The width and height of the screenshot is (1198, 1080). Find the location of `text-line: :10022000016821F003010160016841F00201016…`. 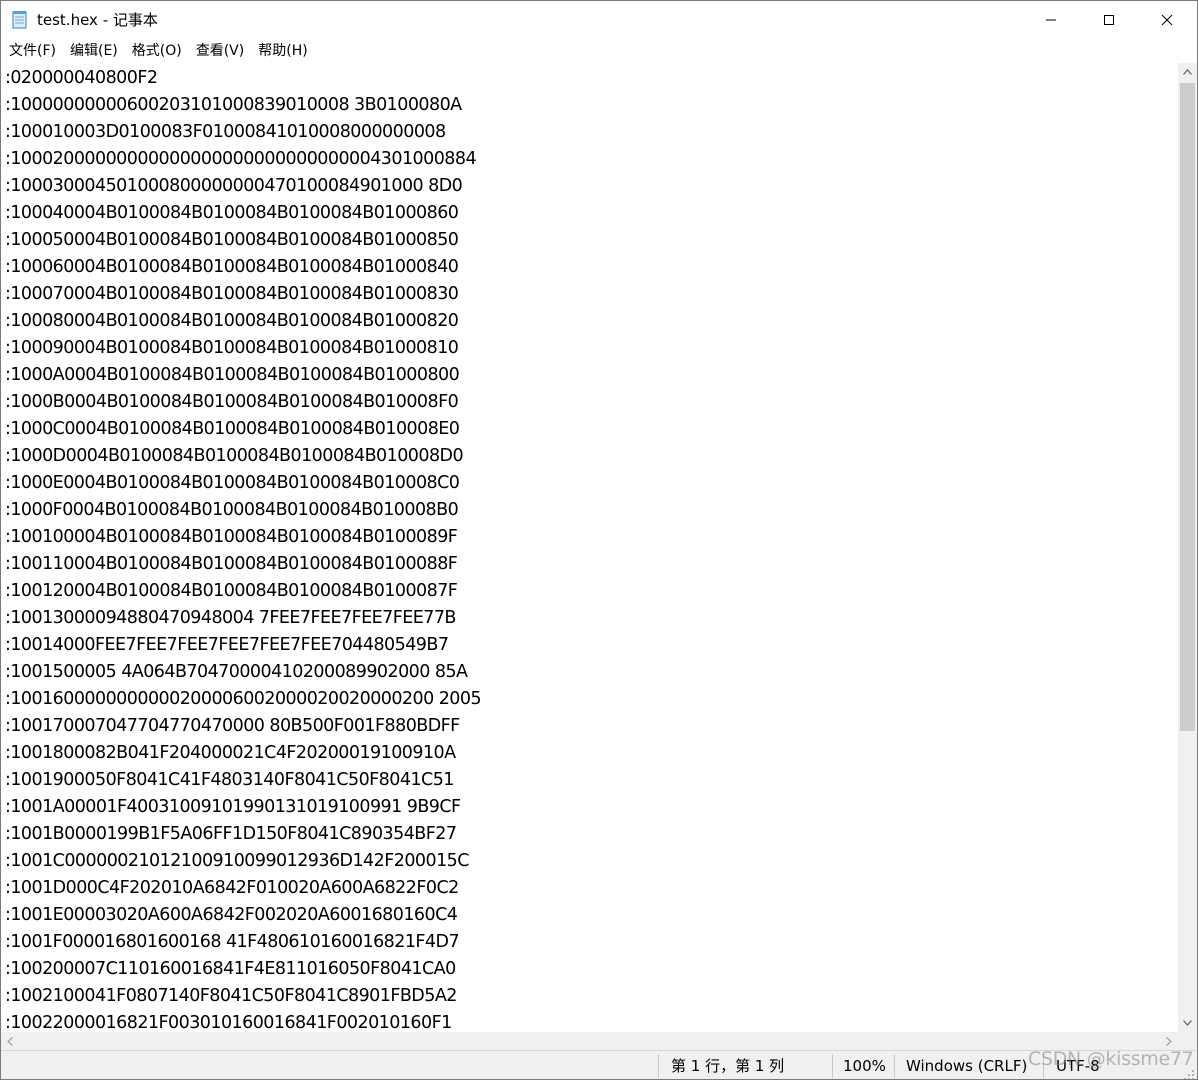

text-line: :10022000016821F003010160016841F00201016… is located at coordinates (228, 1022).